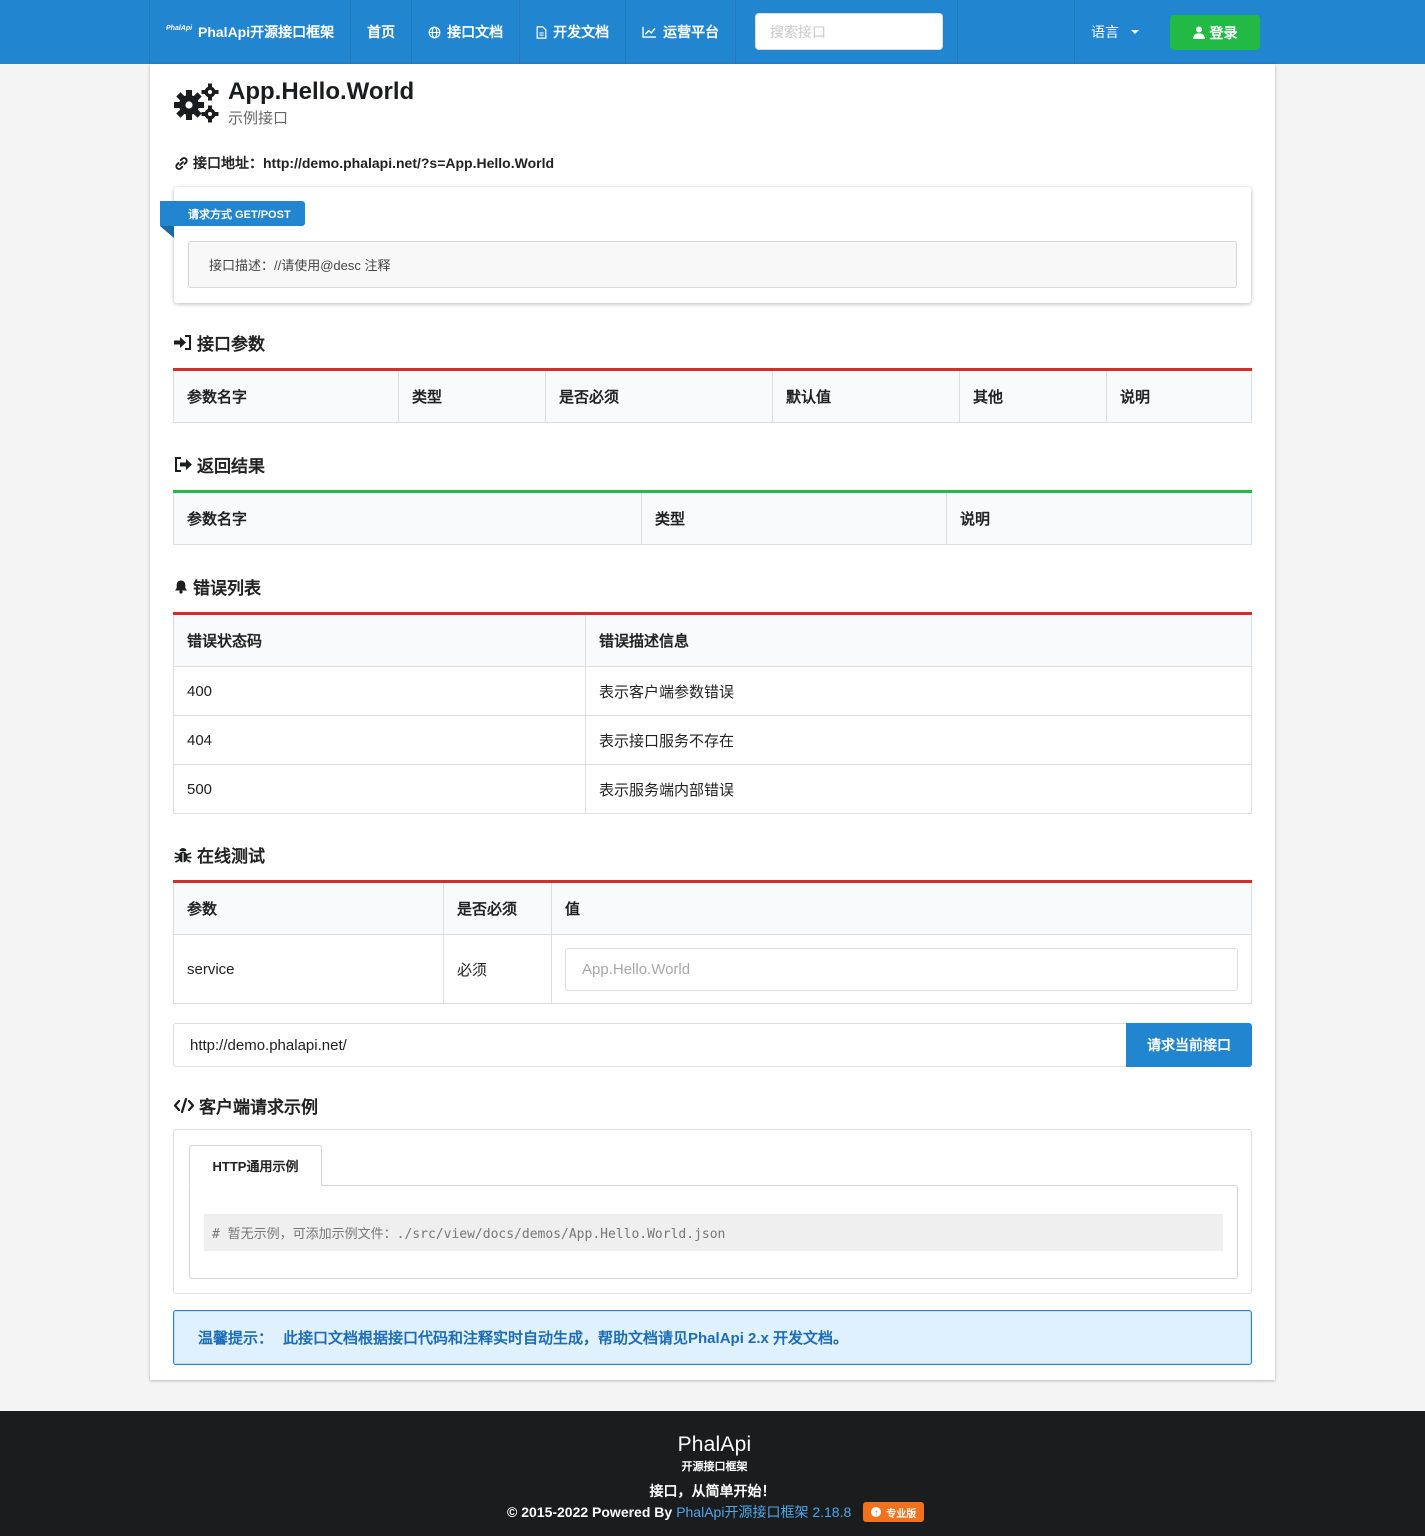 This screenshot has width=1425, height=1536. What do you see at coordinates (714, 1453) in the screenshot?
I see `footer-logo: PhalApi 开源接口框架` at bounding box center [714, 1453].